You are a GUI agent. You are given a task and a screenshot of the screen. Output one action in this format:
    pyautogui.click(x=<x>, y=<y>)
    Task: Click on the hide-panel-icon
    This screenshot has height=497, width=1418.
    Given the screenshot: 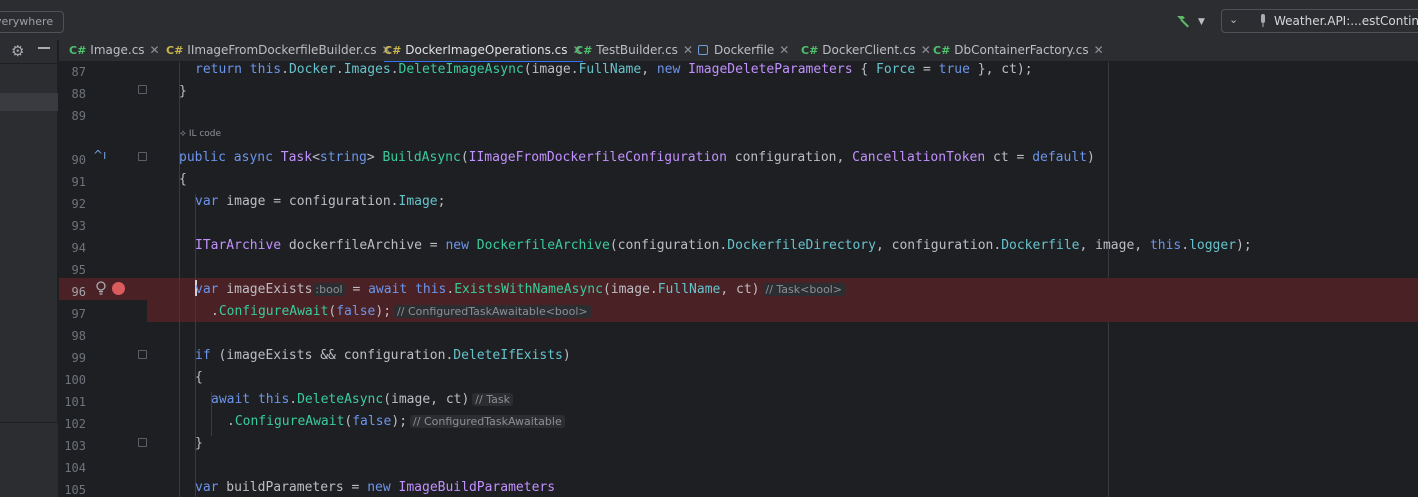 What is the action you would take?
    pyautogui.click(x=44, y=48)
    